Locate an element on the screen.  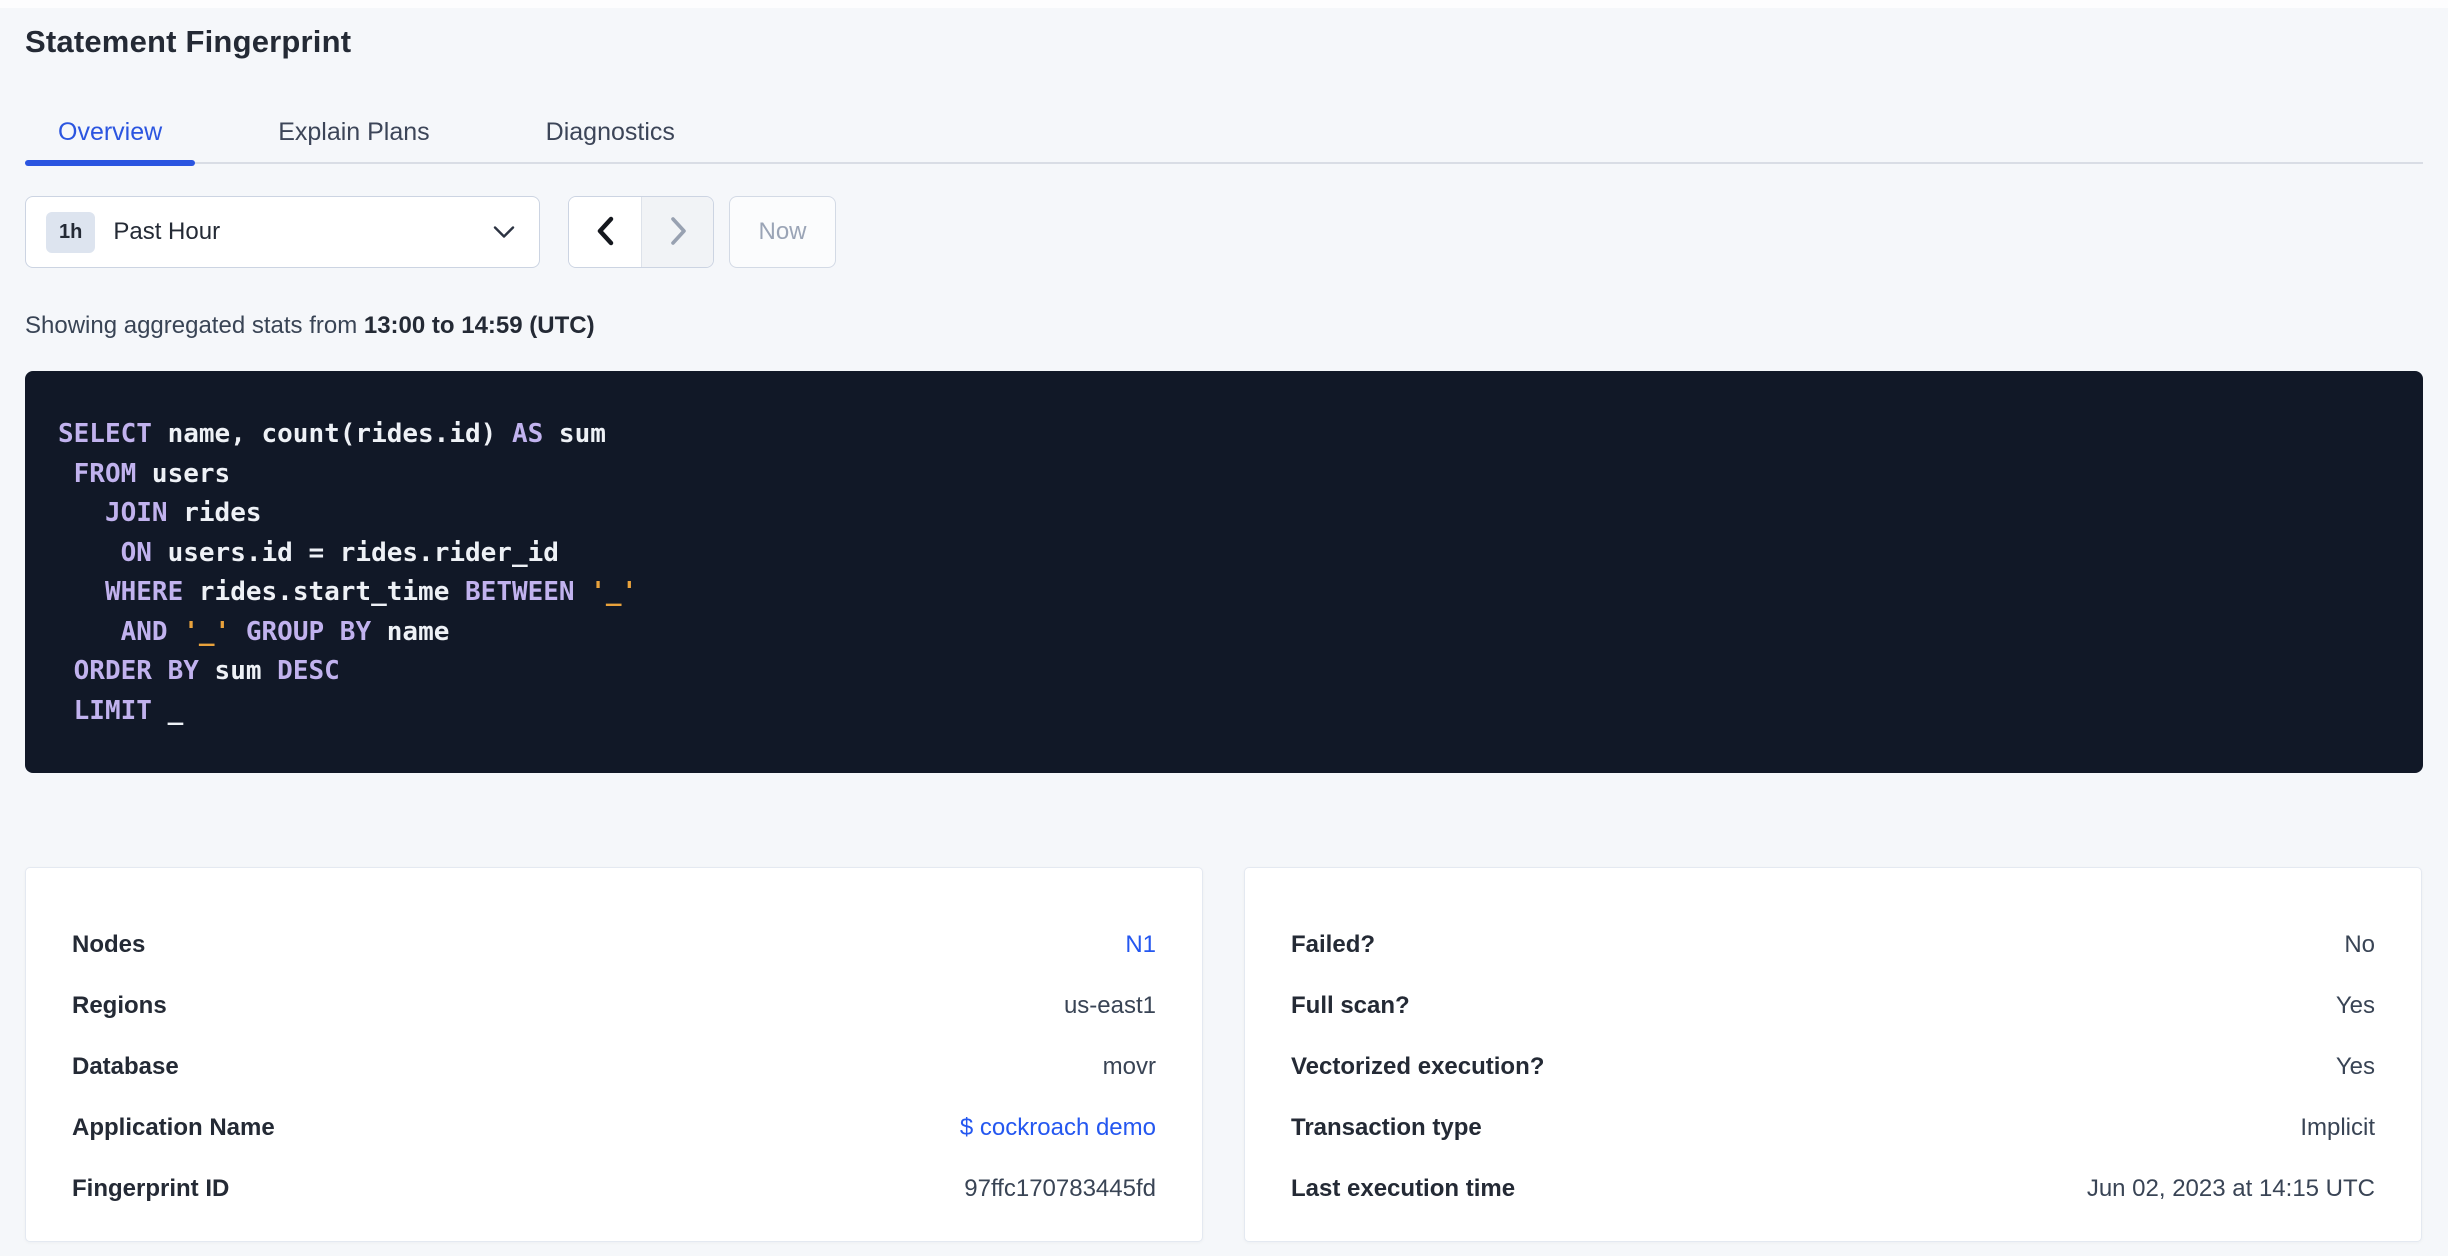
sql-line: JOIN rides is located at coordinates (183, 513).